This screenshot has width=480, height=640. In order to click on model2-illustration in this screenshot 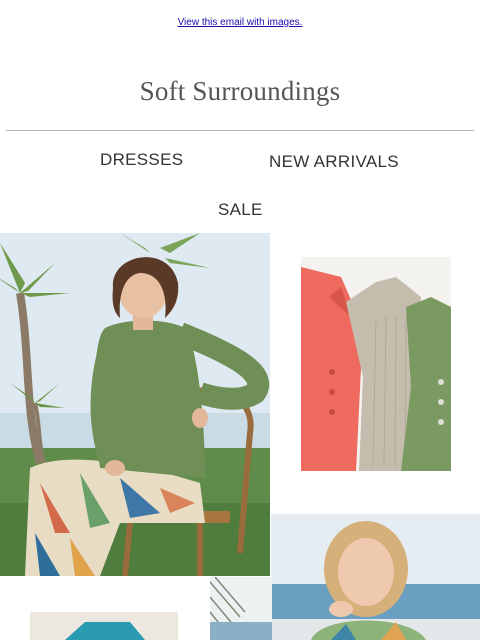, I will do `click(375, 577)`.